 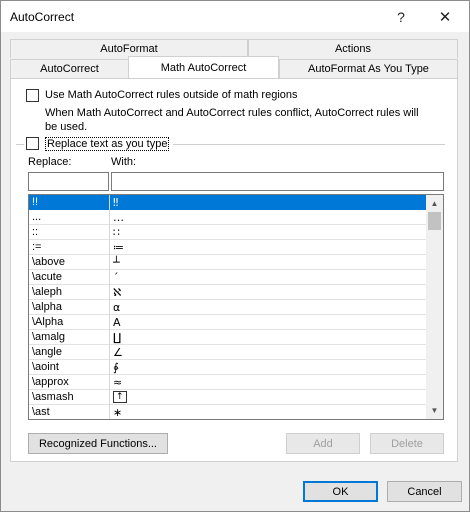 What do you see at coordinates (117, 292) in the screenshot?
I see `row-with-text: ℵ` at bounding box center [117, 292].